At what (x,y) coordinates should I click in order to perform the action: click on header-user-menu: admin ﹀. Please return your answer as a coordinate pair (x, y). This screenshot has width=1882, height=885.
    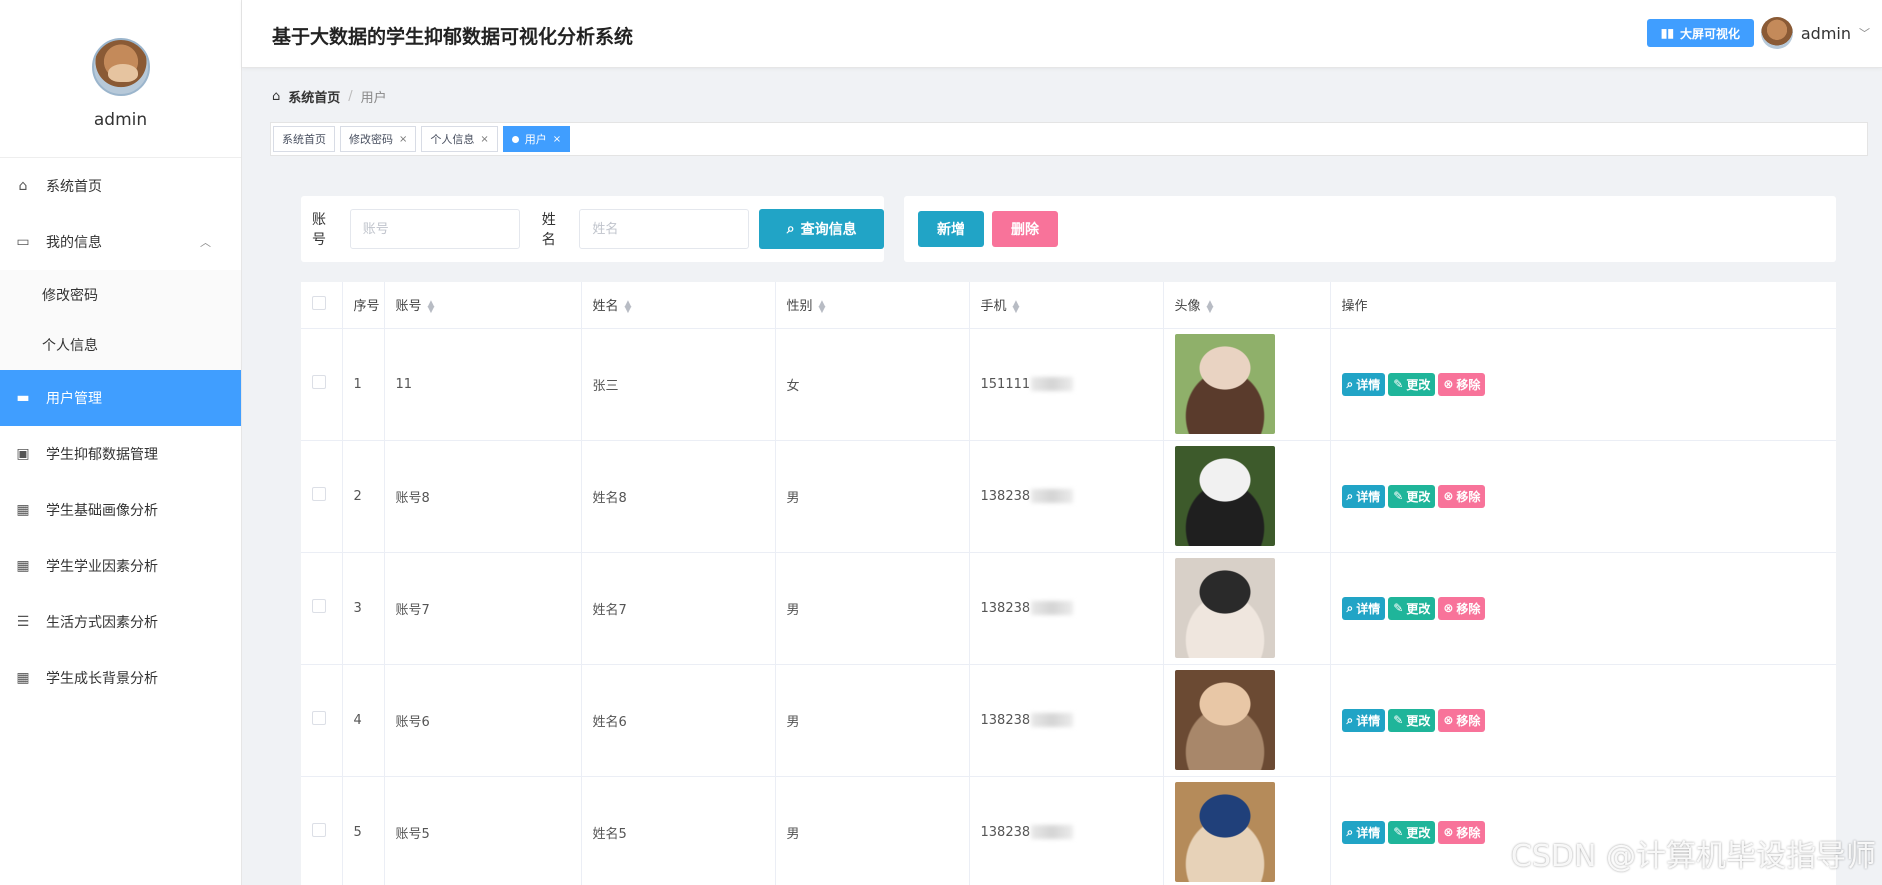
    Looking at the image, I should click on (1815, 33).